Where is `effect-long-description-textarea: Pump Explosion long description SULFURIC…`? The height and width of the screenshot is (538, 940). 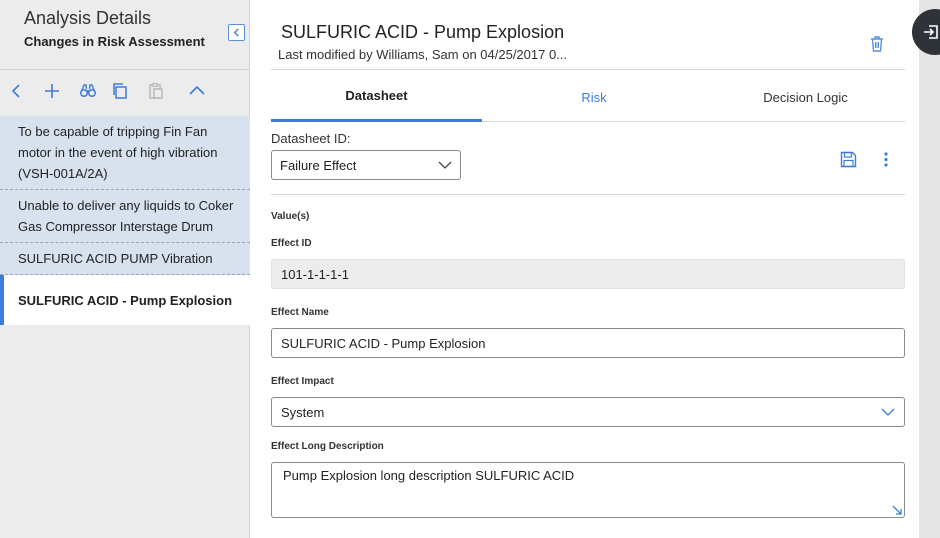
effect-long-description-textarea: Pump Explosion long description SULFURIC… is located at coordinates (588, 490).